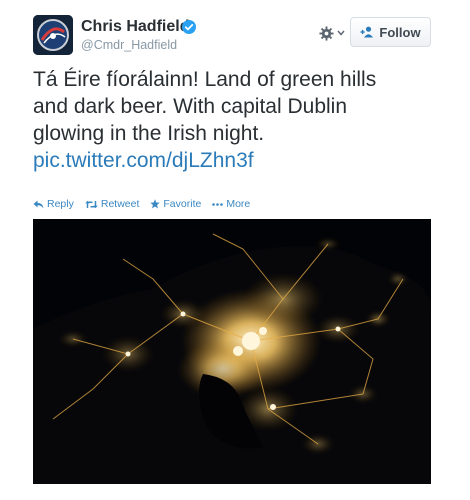  I want to click on follow-button: Follow, so click(390, 32).